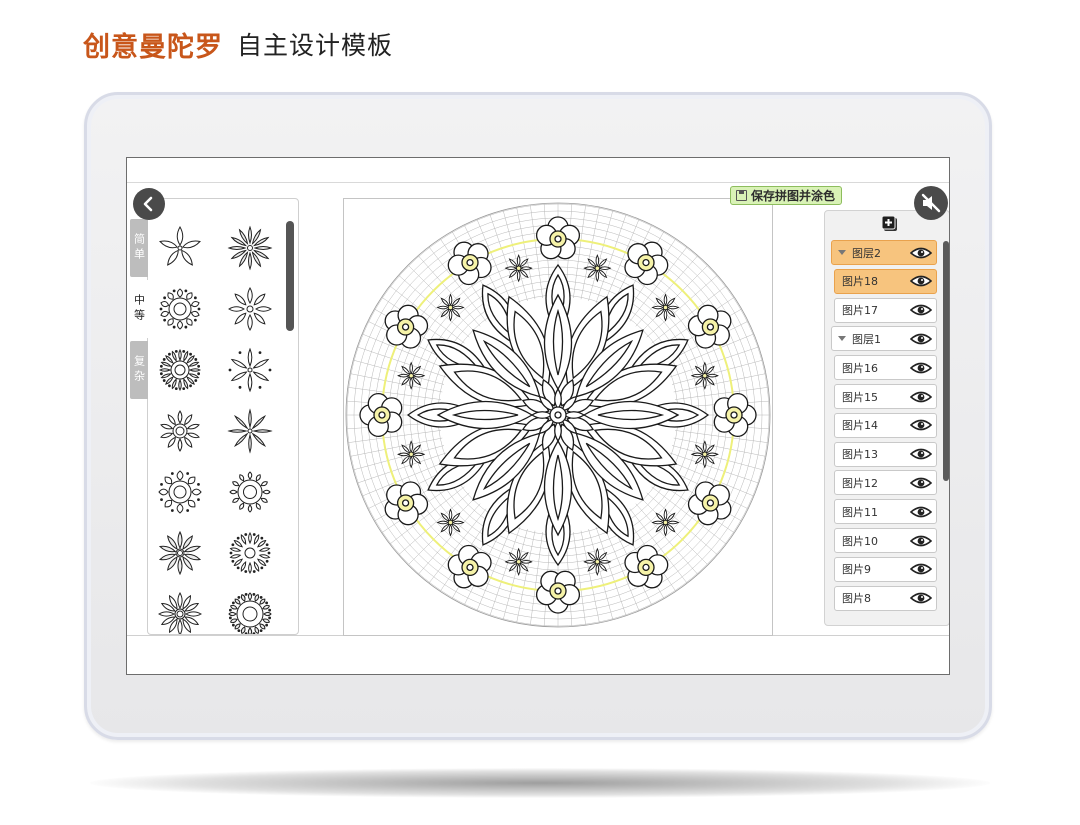 The image size is (1080, 825). What do you see at coordinates (860, 426) in the screenshot?
I see `layer-label: 图片14` at bounding box center [860, 426].